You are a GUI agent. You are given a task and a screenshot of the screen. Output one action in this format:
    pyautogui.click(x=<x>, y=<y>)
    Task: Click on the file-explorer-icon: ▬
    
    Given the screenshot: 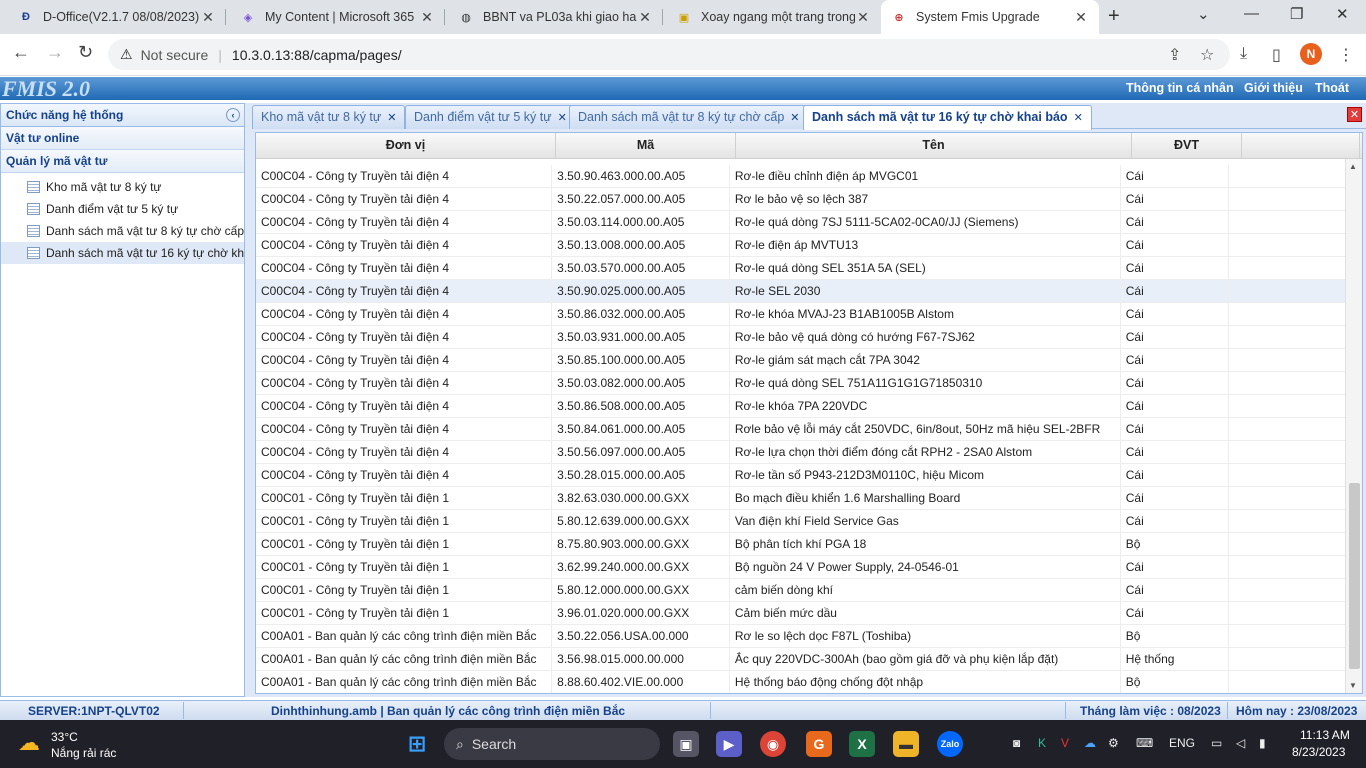 What is the action you would take?
    pyautogui.click(x=906, y=744)
    